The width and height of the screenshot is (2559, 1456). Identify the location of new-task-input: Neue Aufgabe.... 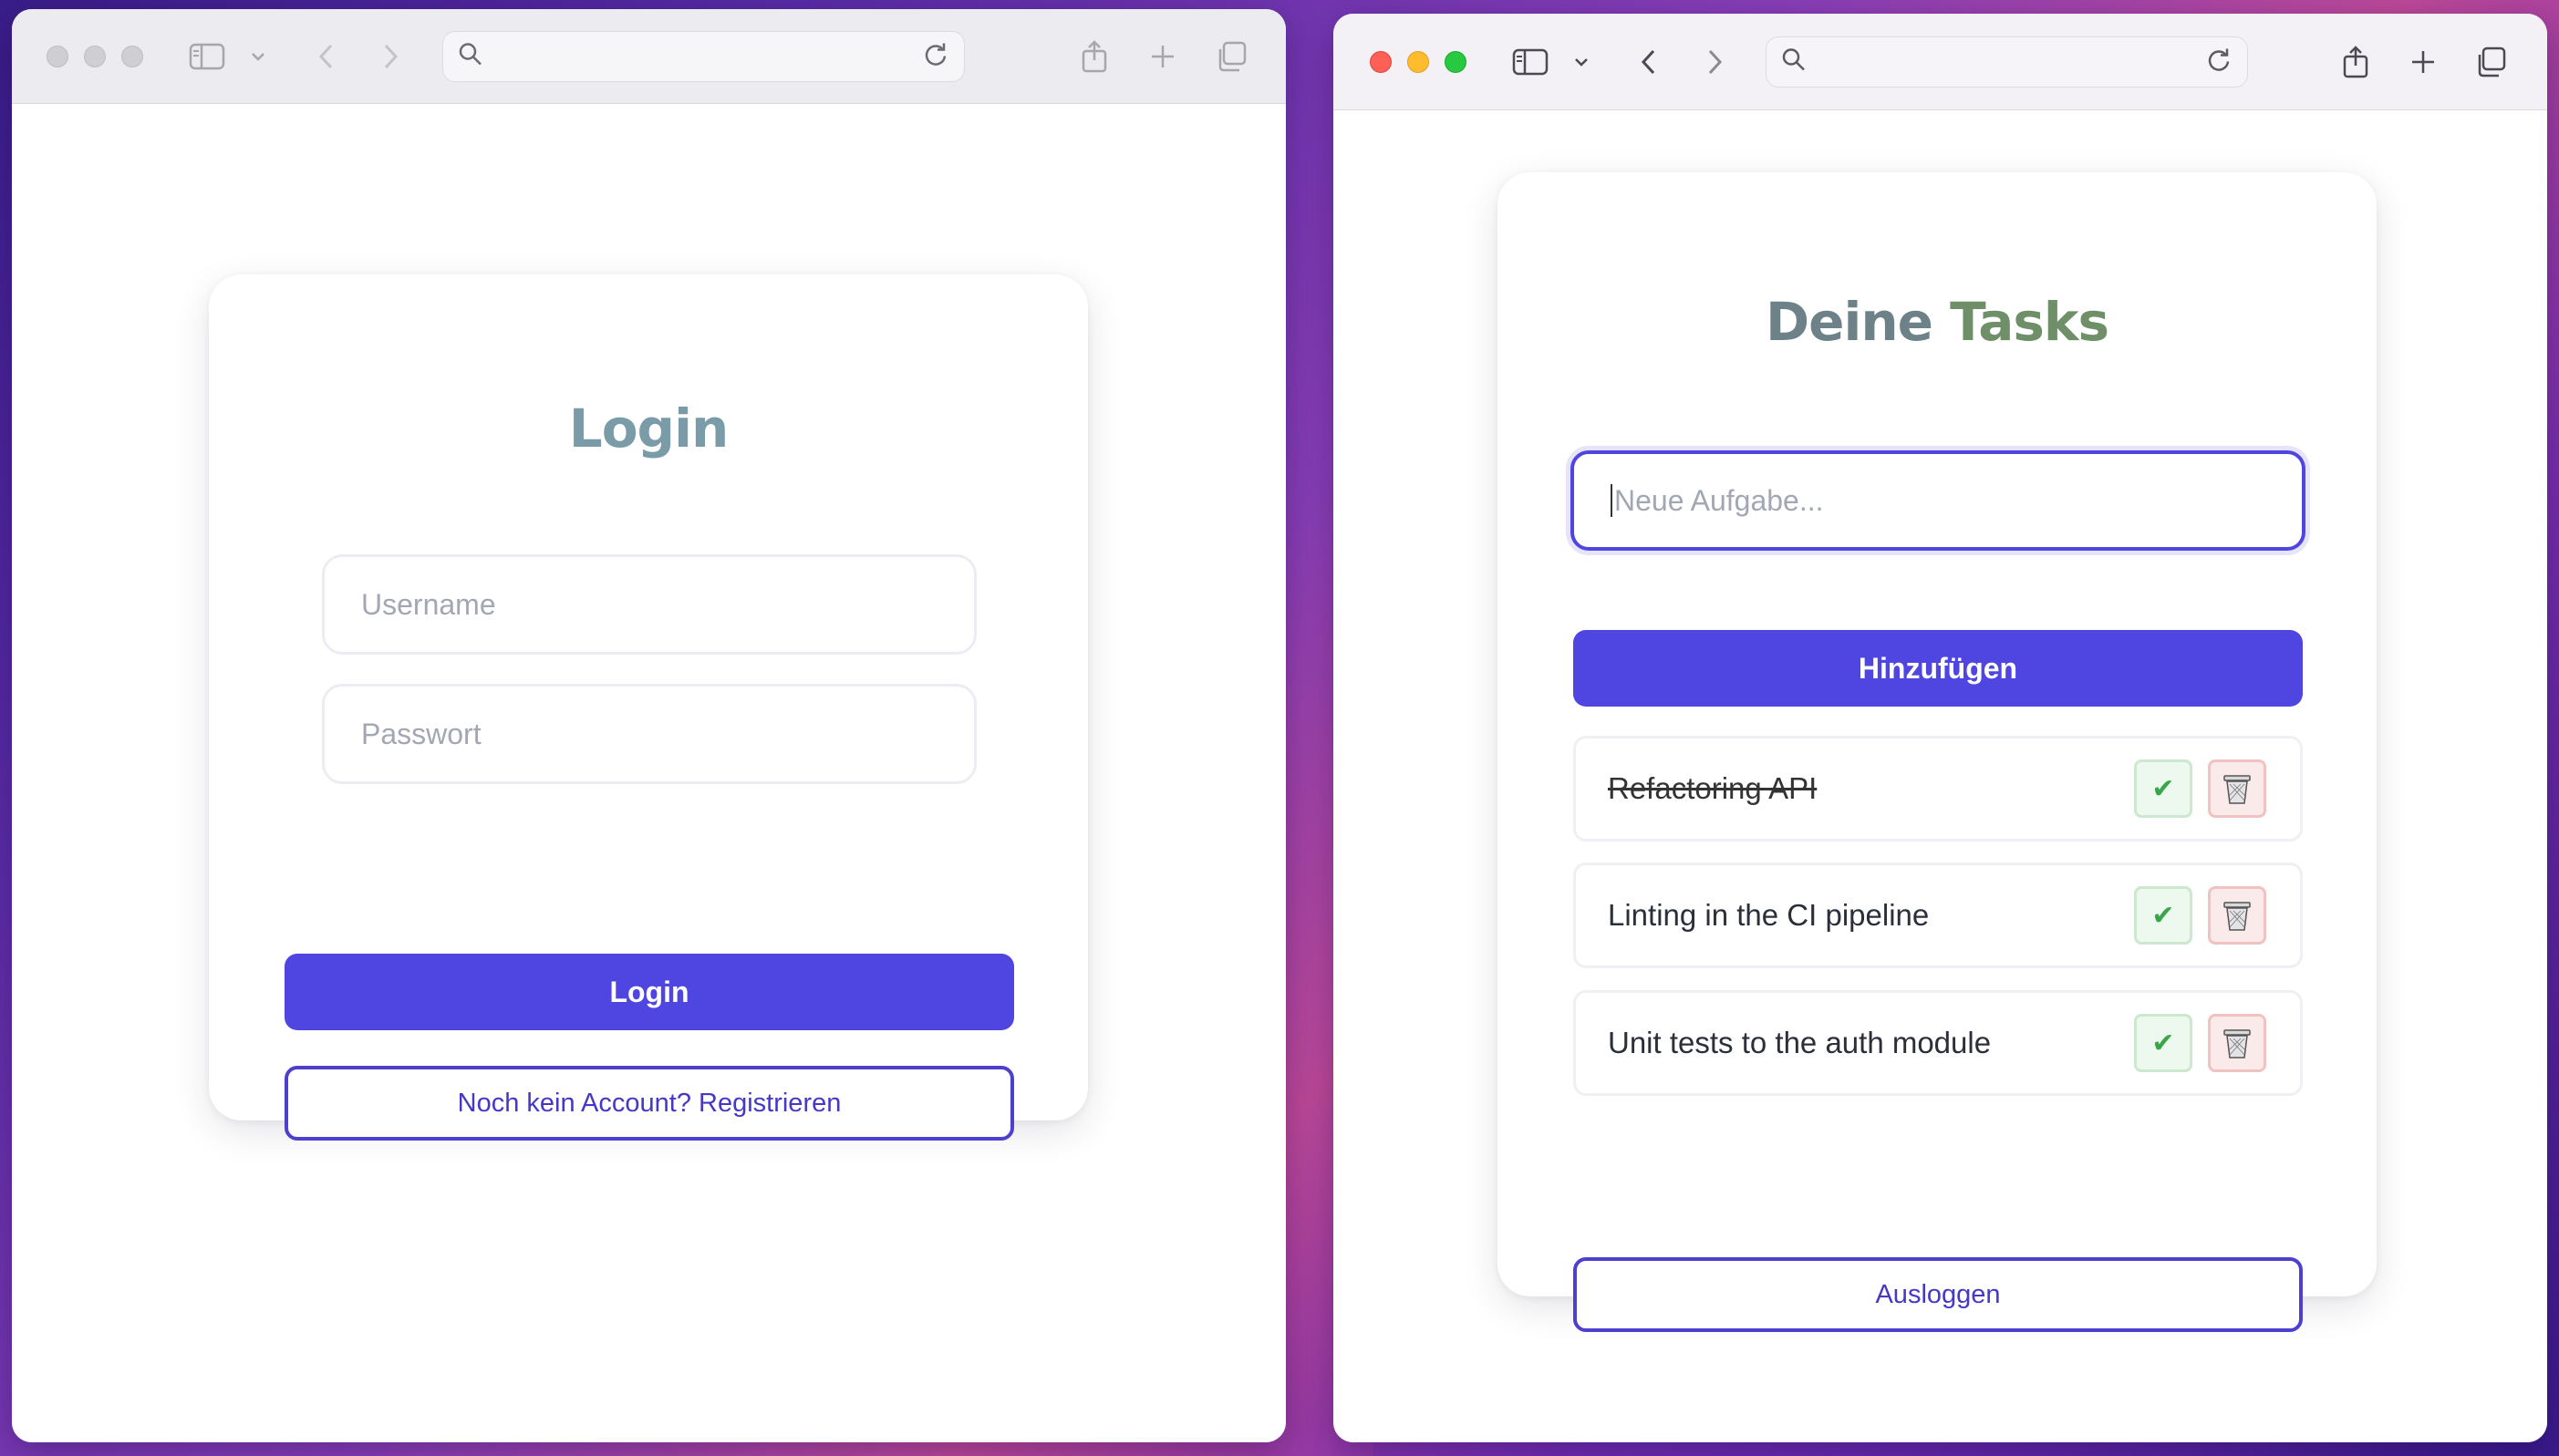
(1937, 500).